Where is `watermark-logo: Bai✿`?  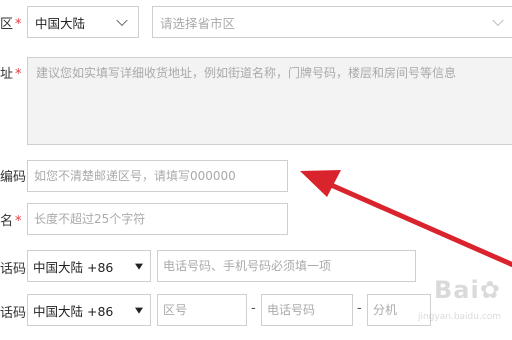
watermark-logo: Bai✿ is located at coordinates (467, 290).